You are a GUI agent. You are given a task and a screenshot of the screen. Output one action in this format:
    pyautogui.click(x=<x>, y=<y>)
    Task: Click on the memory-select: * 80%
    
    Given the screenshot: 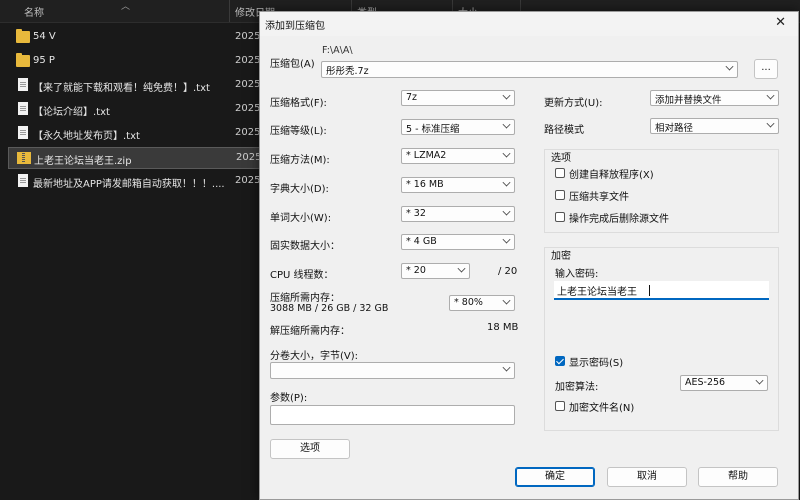 What is the action you would take?
    pyautogui.click(x=482, y=303)
    